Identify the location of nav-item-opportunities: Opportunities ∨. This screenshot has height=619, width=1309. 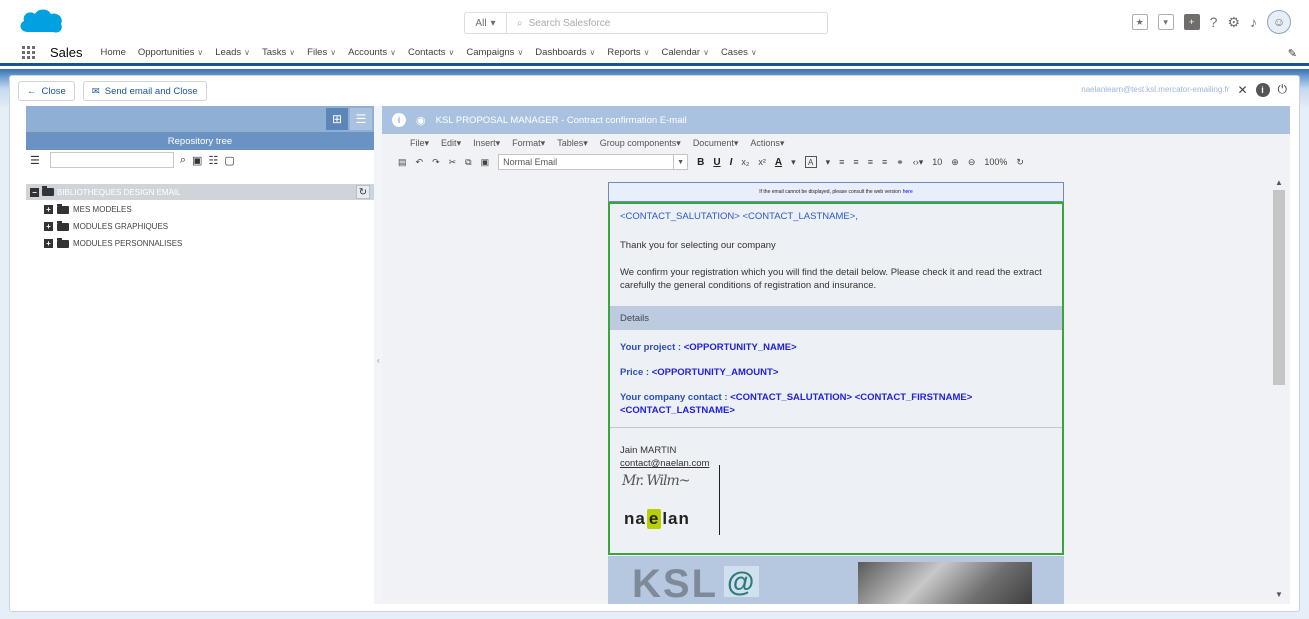
(170, 52).